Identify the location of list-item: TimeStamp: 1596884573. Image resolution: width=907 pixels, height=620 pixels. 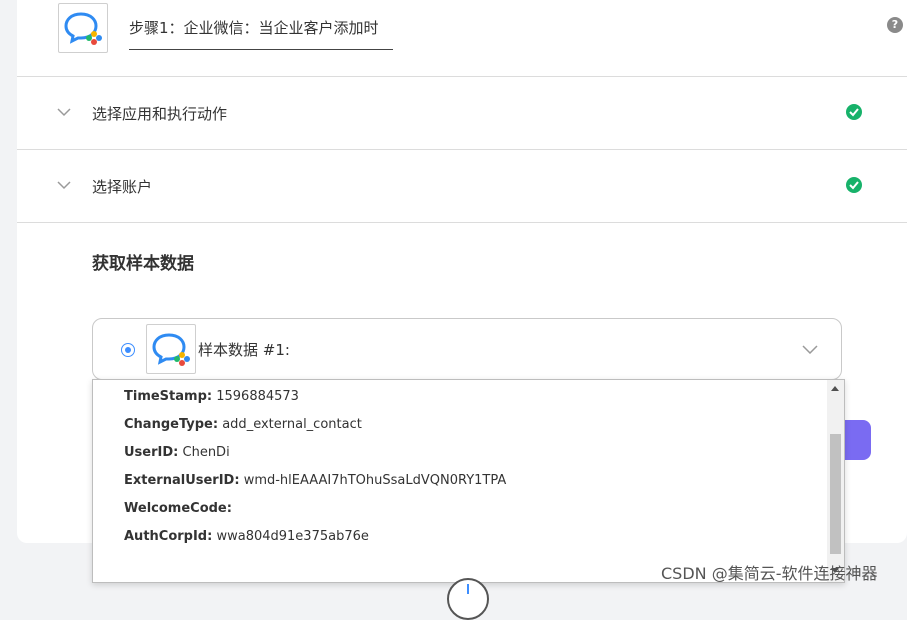
(211, 396).